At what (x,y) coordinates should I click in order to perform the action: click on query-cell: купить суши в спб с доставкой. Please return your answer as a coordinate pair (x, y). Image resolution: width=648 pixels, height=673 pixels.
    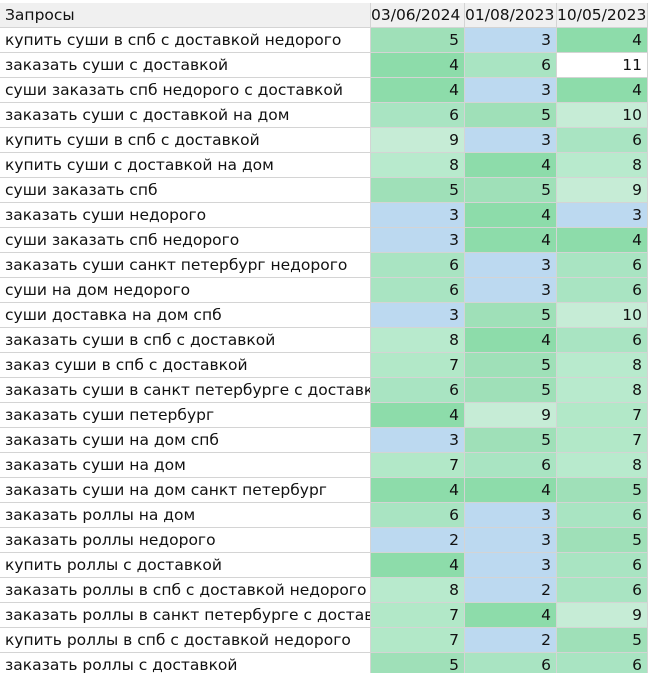
    Looking at the image, I should click on (185, 140).